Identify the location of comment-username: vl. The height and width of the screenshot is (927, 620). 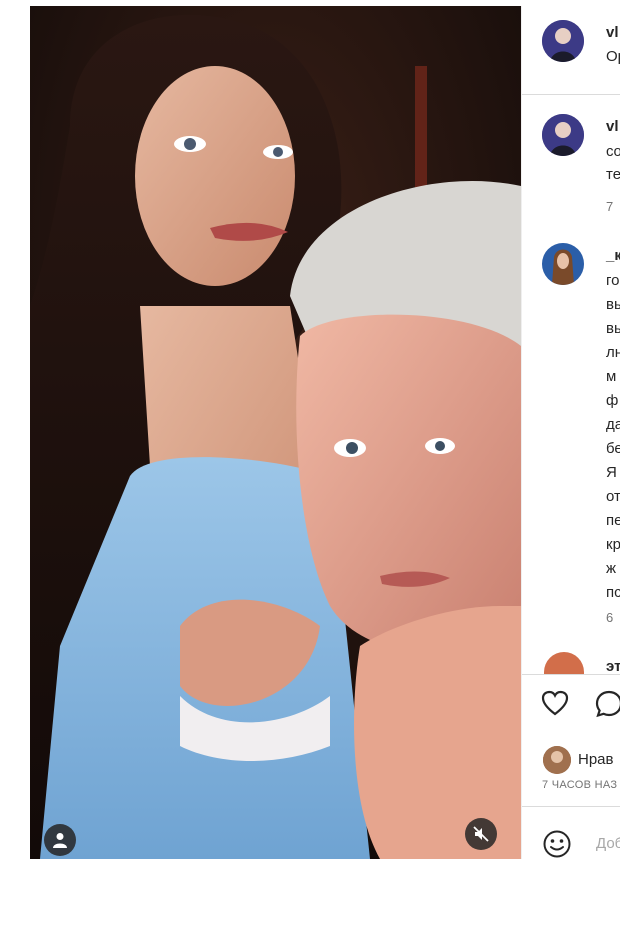
(612, 127).